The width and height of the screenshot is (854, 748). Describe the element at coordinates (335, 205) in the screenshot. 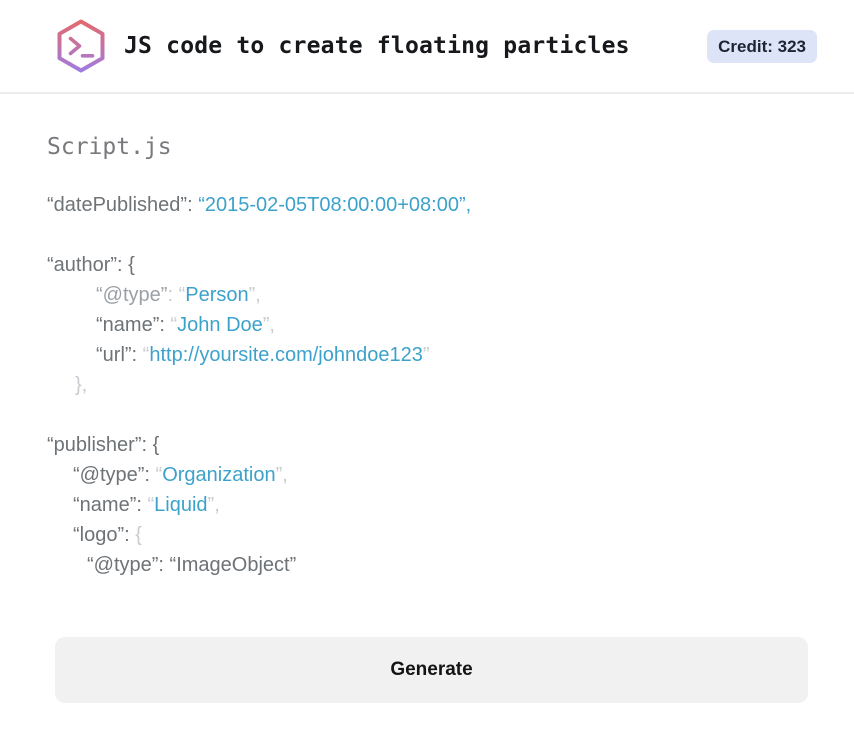

I see `code-segment-value: “2015-02-05T08:00:00+08:00”,` at that location.